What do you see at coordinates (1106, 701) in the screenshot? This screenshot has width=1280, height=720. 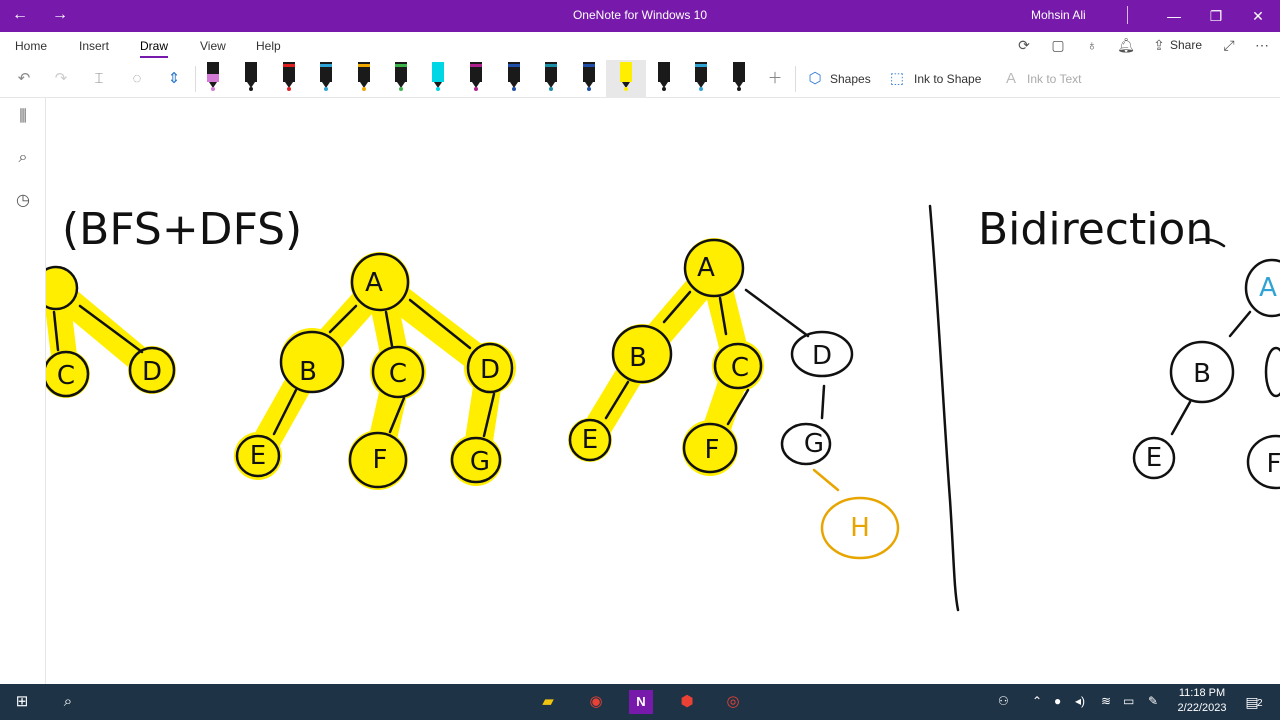 I see `wifi-icon: ≋` at bounding box center [1106, 701].